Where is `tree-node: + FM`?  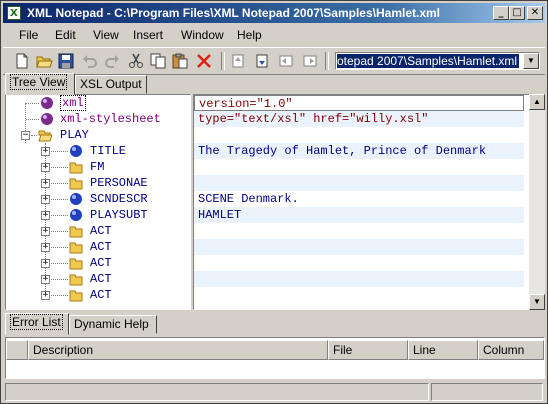
tree-node: + FM is located at coordinates (98, 167).